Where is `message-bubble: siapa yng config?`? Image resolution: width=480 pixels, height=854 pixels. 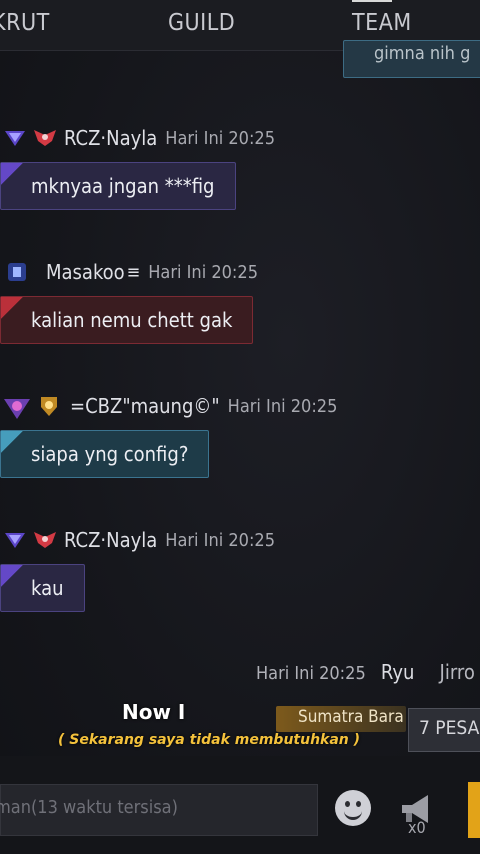 message-bubble: siapa yng config? is located at coordinates (105, 454).